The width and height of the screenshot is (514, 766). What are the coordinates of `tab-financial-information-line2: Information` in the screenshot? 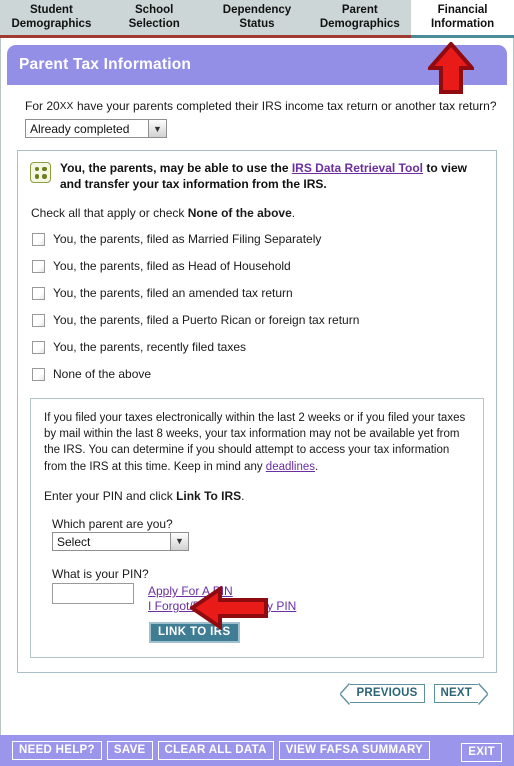 It's located at (462, 23).